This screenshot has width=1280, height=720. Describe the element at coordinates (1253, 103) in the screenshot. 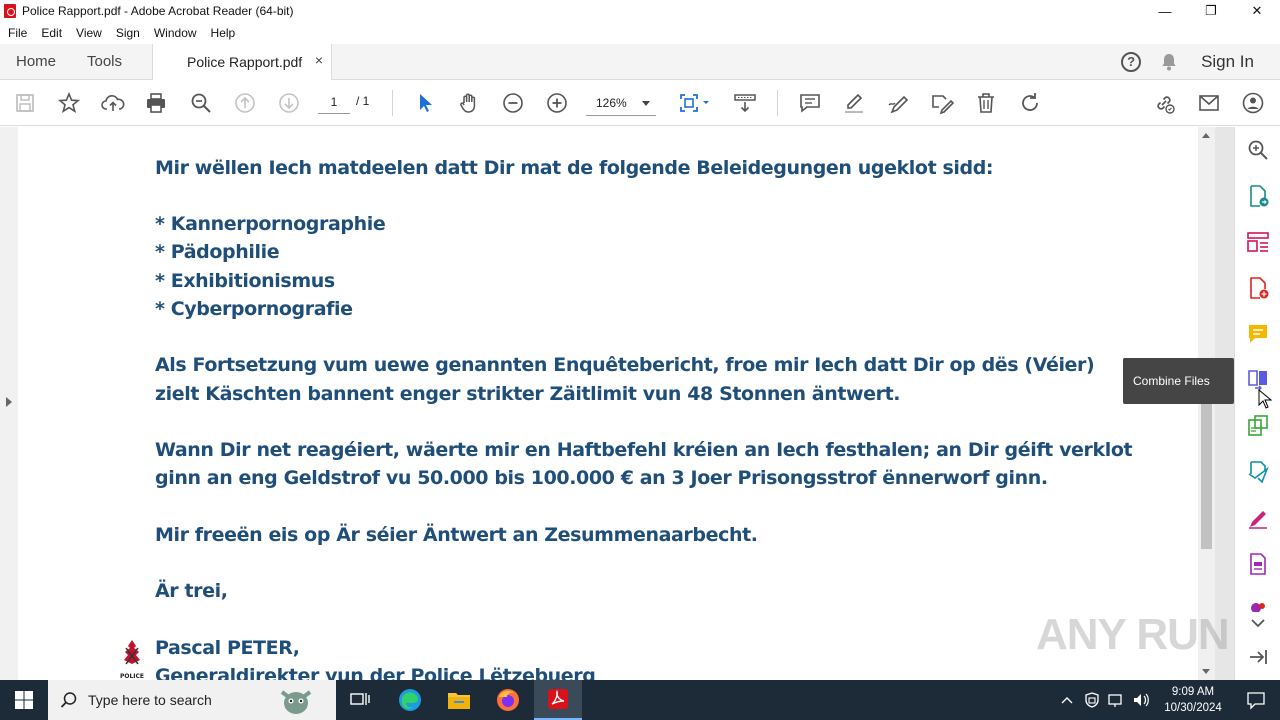

I see `user-share-icon` at that location.